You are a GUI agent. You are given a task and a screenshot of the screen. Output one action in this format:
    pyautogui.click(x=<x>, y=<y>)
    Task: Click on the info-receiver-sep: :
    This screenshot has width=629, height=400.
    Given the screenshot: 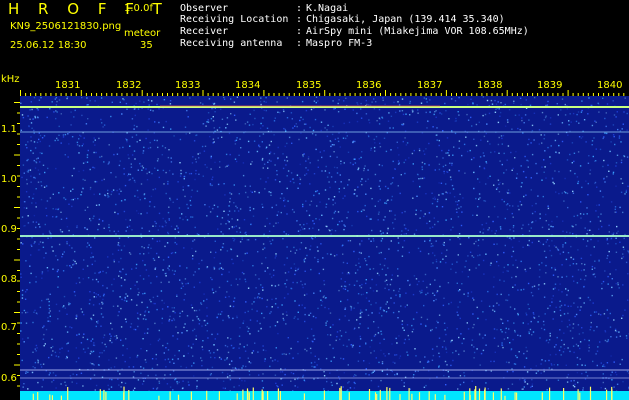 What is the action you would take?
    pyautogui.click(x=299, y=31)
    